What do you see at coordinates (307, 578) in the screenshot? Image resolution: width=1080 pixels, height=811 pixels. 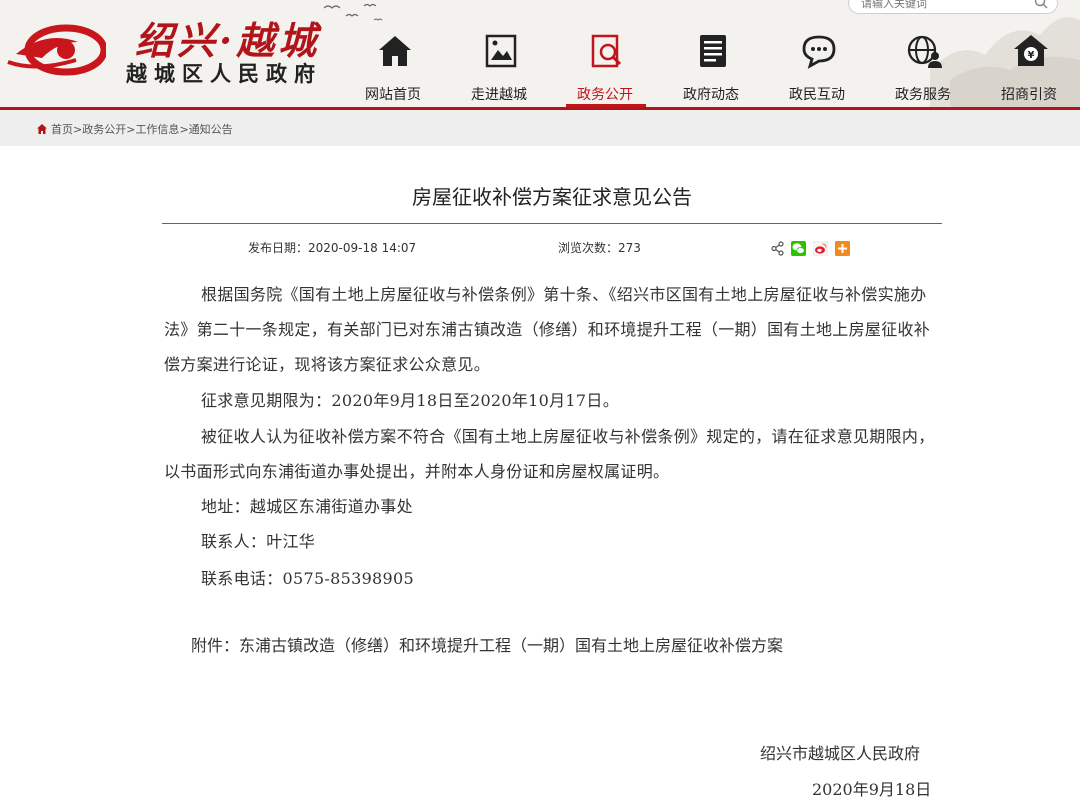 I see `paragraph-phone: 联系电话：0575-85398905` at bounding box center [307, 578].